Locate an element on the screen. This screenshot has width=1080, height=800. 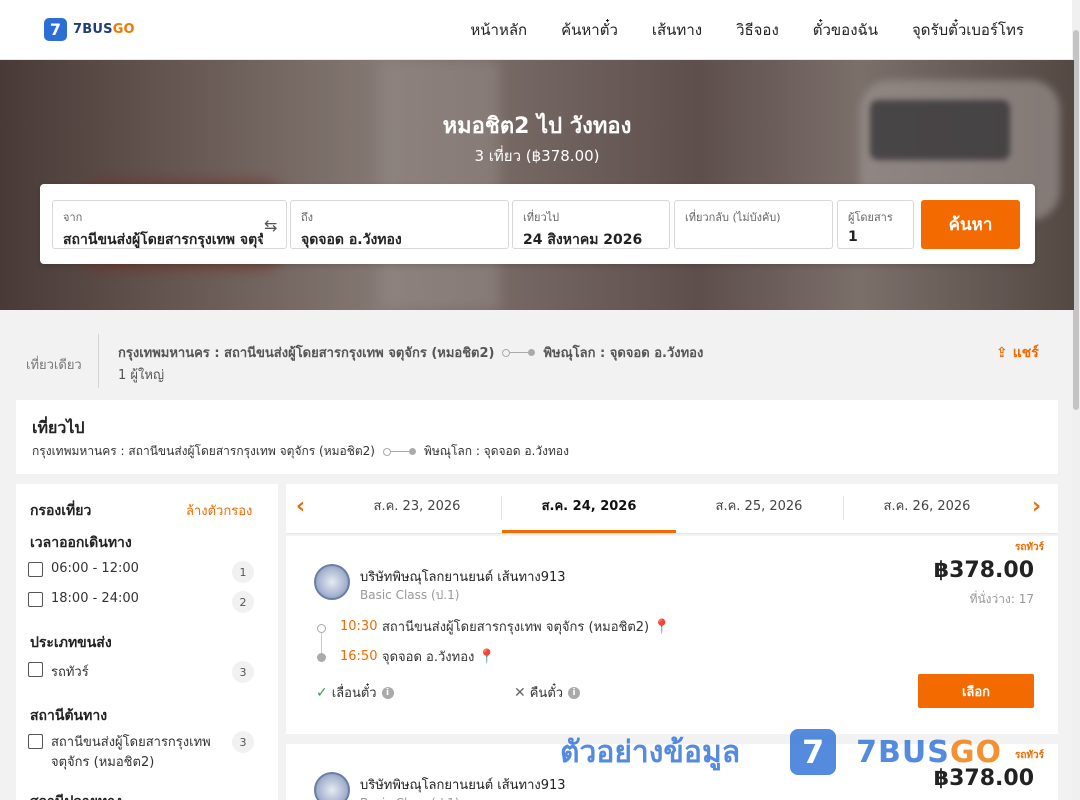
swap-arrows-icon: ⇆ is located at coordinates (270, 225).